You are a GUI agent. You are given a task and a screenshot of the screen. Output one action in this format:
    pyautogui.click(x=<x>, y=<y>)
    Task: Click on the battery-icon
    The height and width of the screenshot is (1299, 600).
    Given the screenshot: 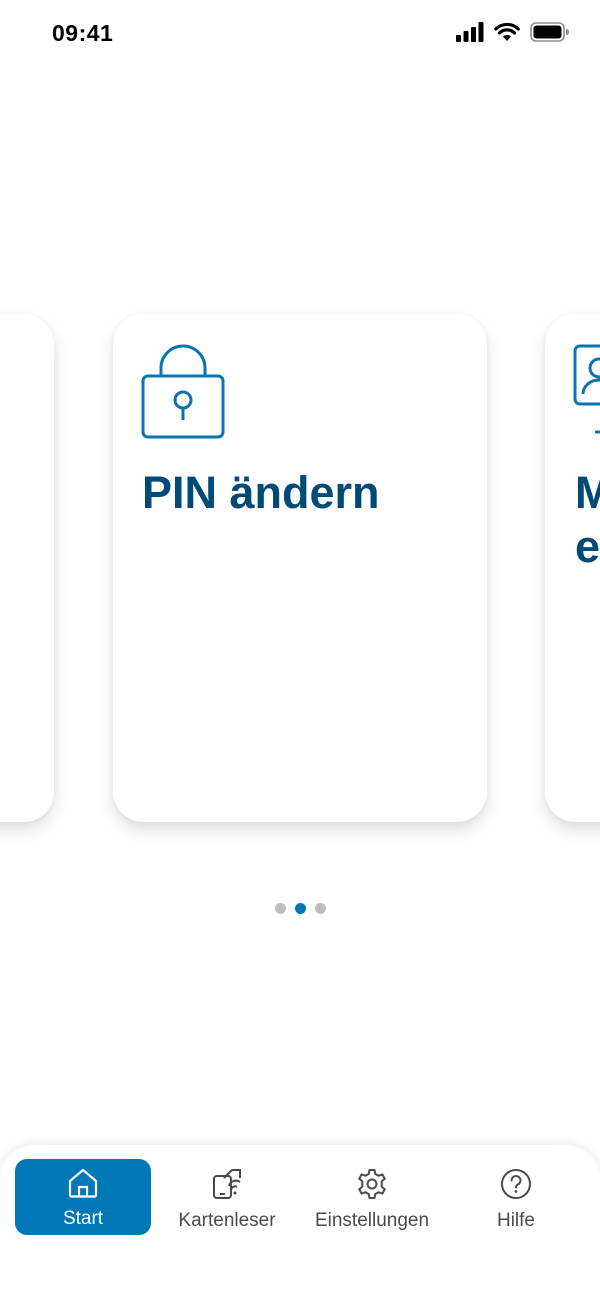 What is the action you would take?
    pyautogui.click(x=550, y=34)
    